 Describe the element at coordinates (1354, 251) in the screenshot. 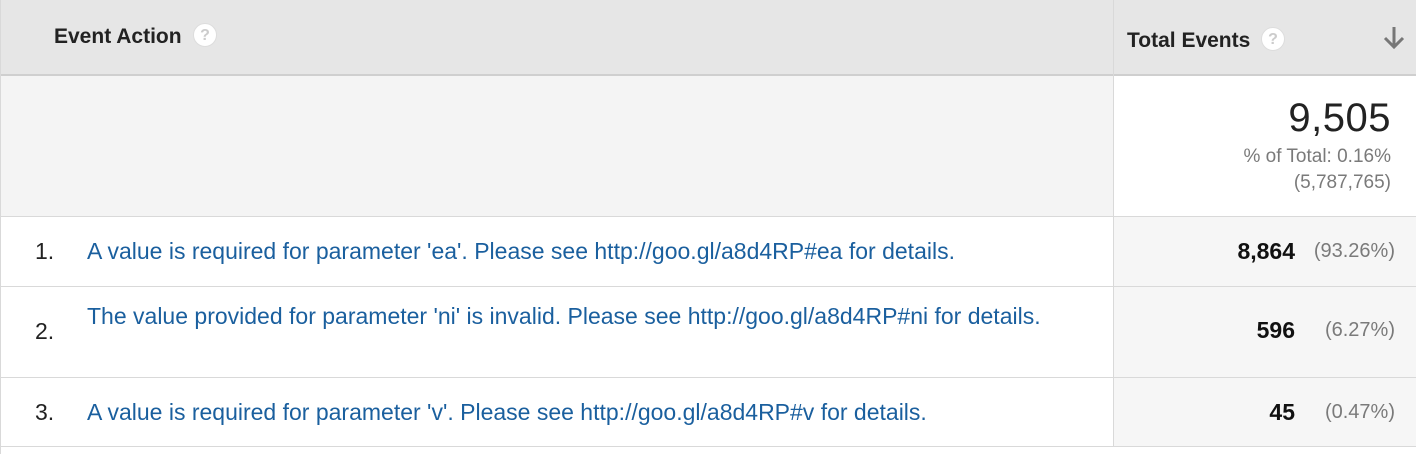

I see `row-percent: (93.26%)` at that location.